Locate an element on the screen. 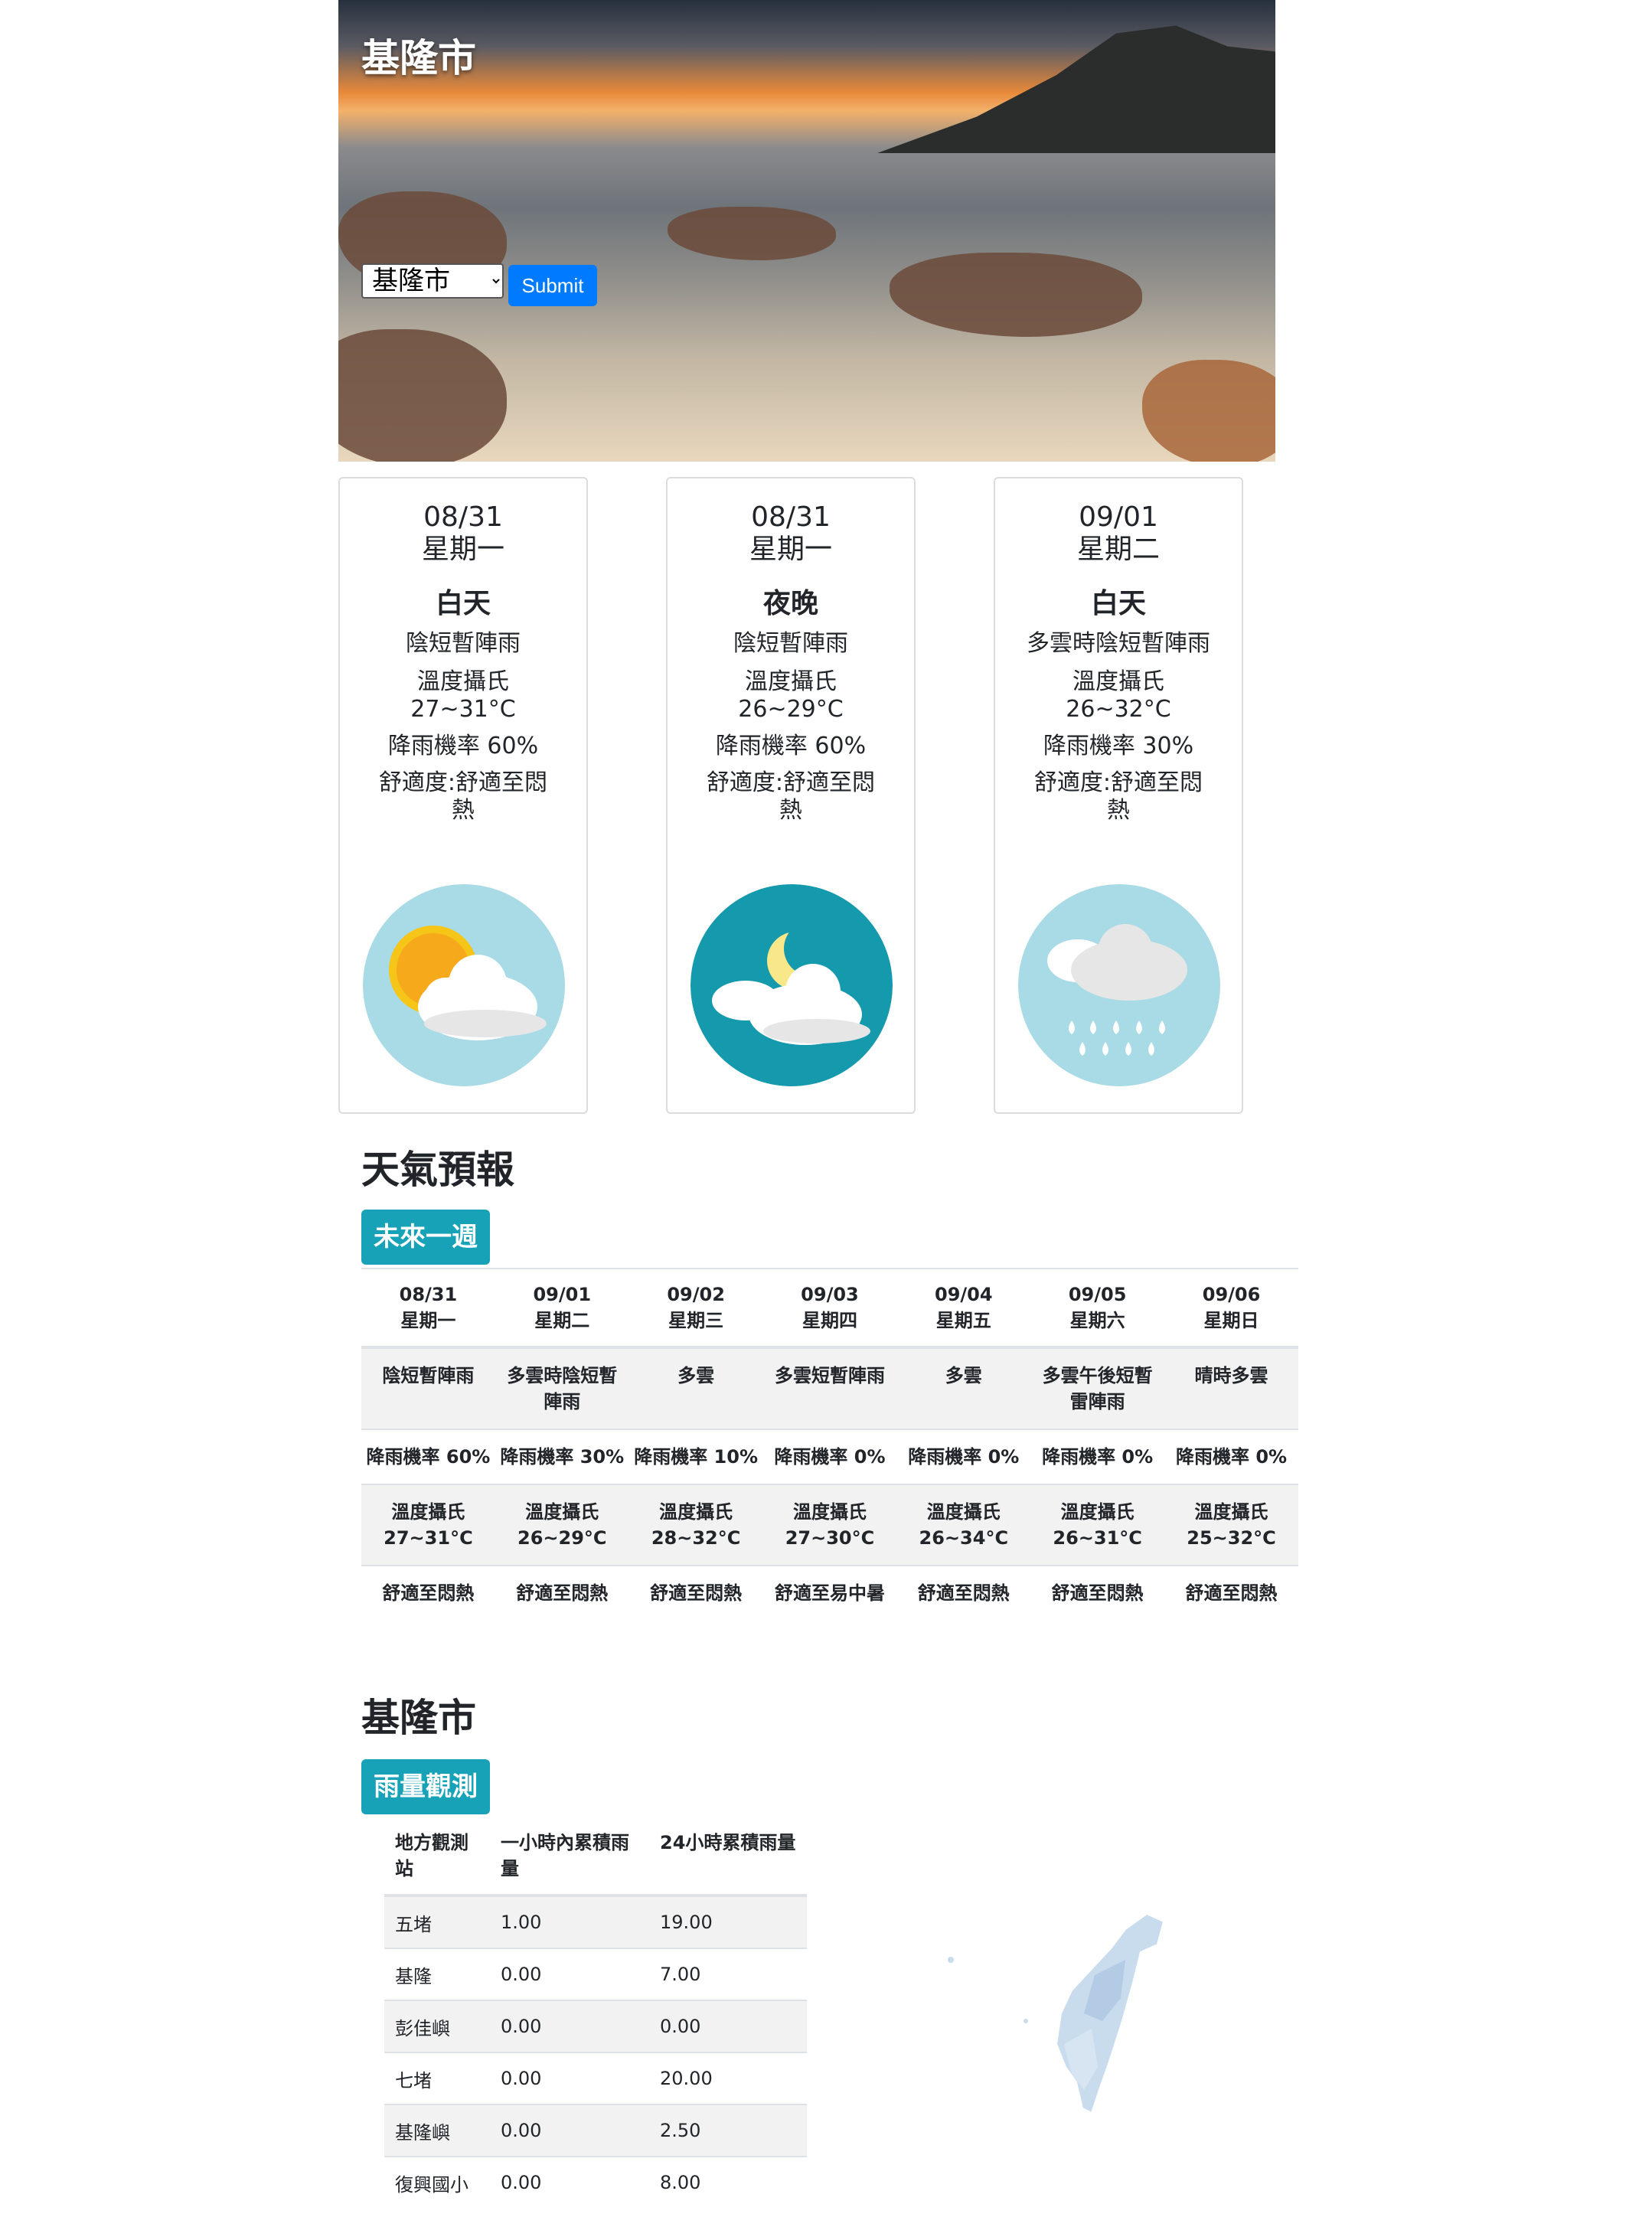  day-weekday: 星期日 is located at coordinates (1231, 1320).